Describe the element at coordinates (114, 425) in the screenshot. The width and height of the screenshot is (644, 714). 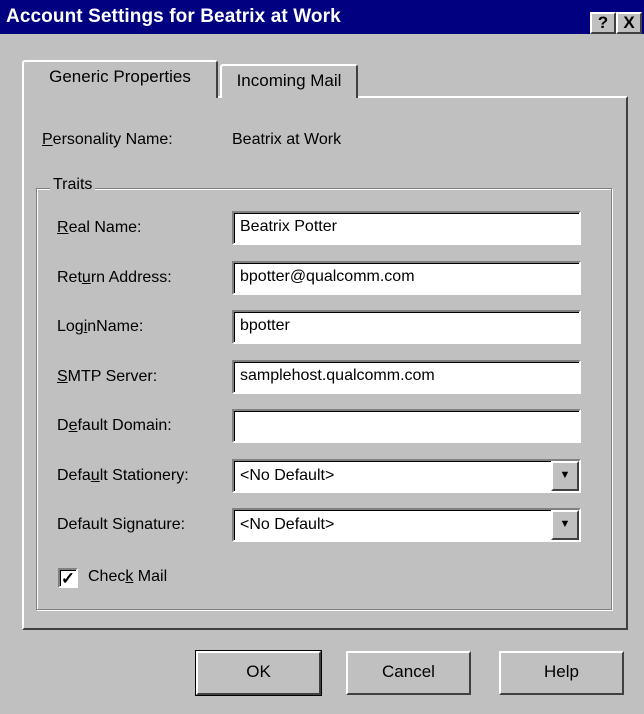
I see `default-domain-label: Default Domain:` at that location.